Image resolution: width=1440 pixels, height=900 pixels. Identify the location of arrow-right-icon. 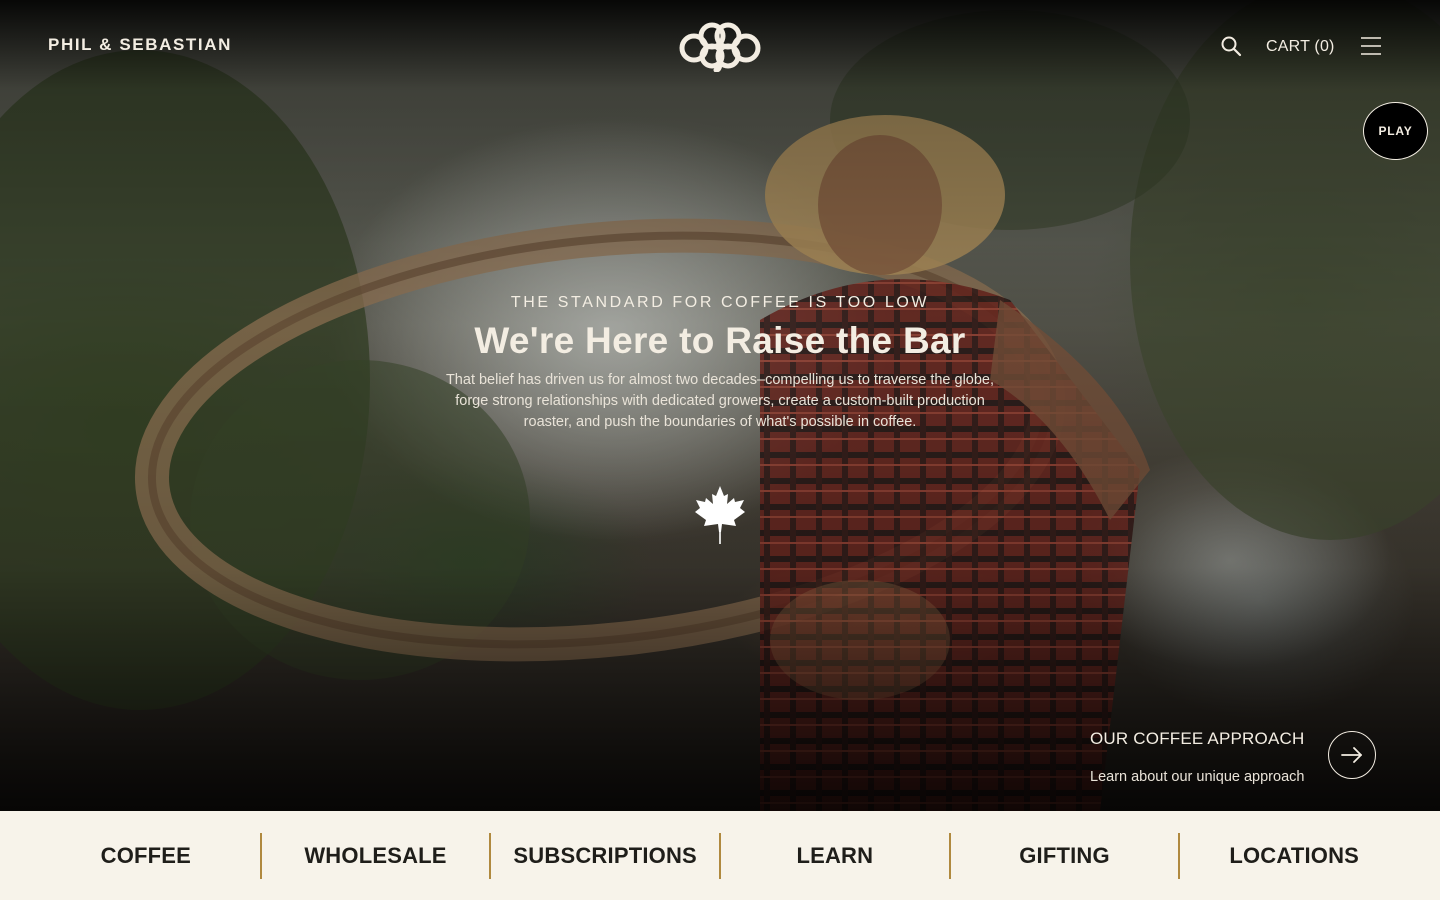
(1351, 755).